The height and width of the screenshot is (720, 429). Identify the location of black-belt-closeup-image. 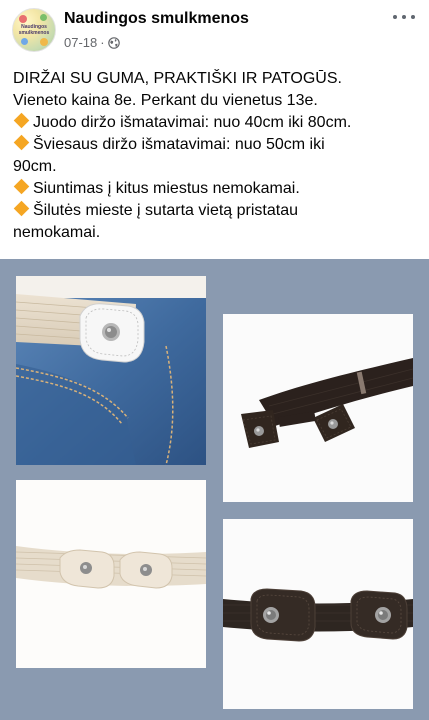
(318, 614).